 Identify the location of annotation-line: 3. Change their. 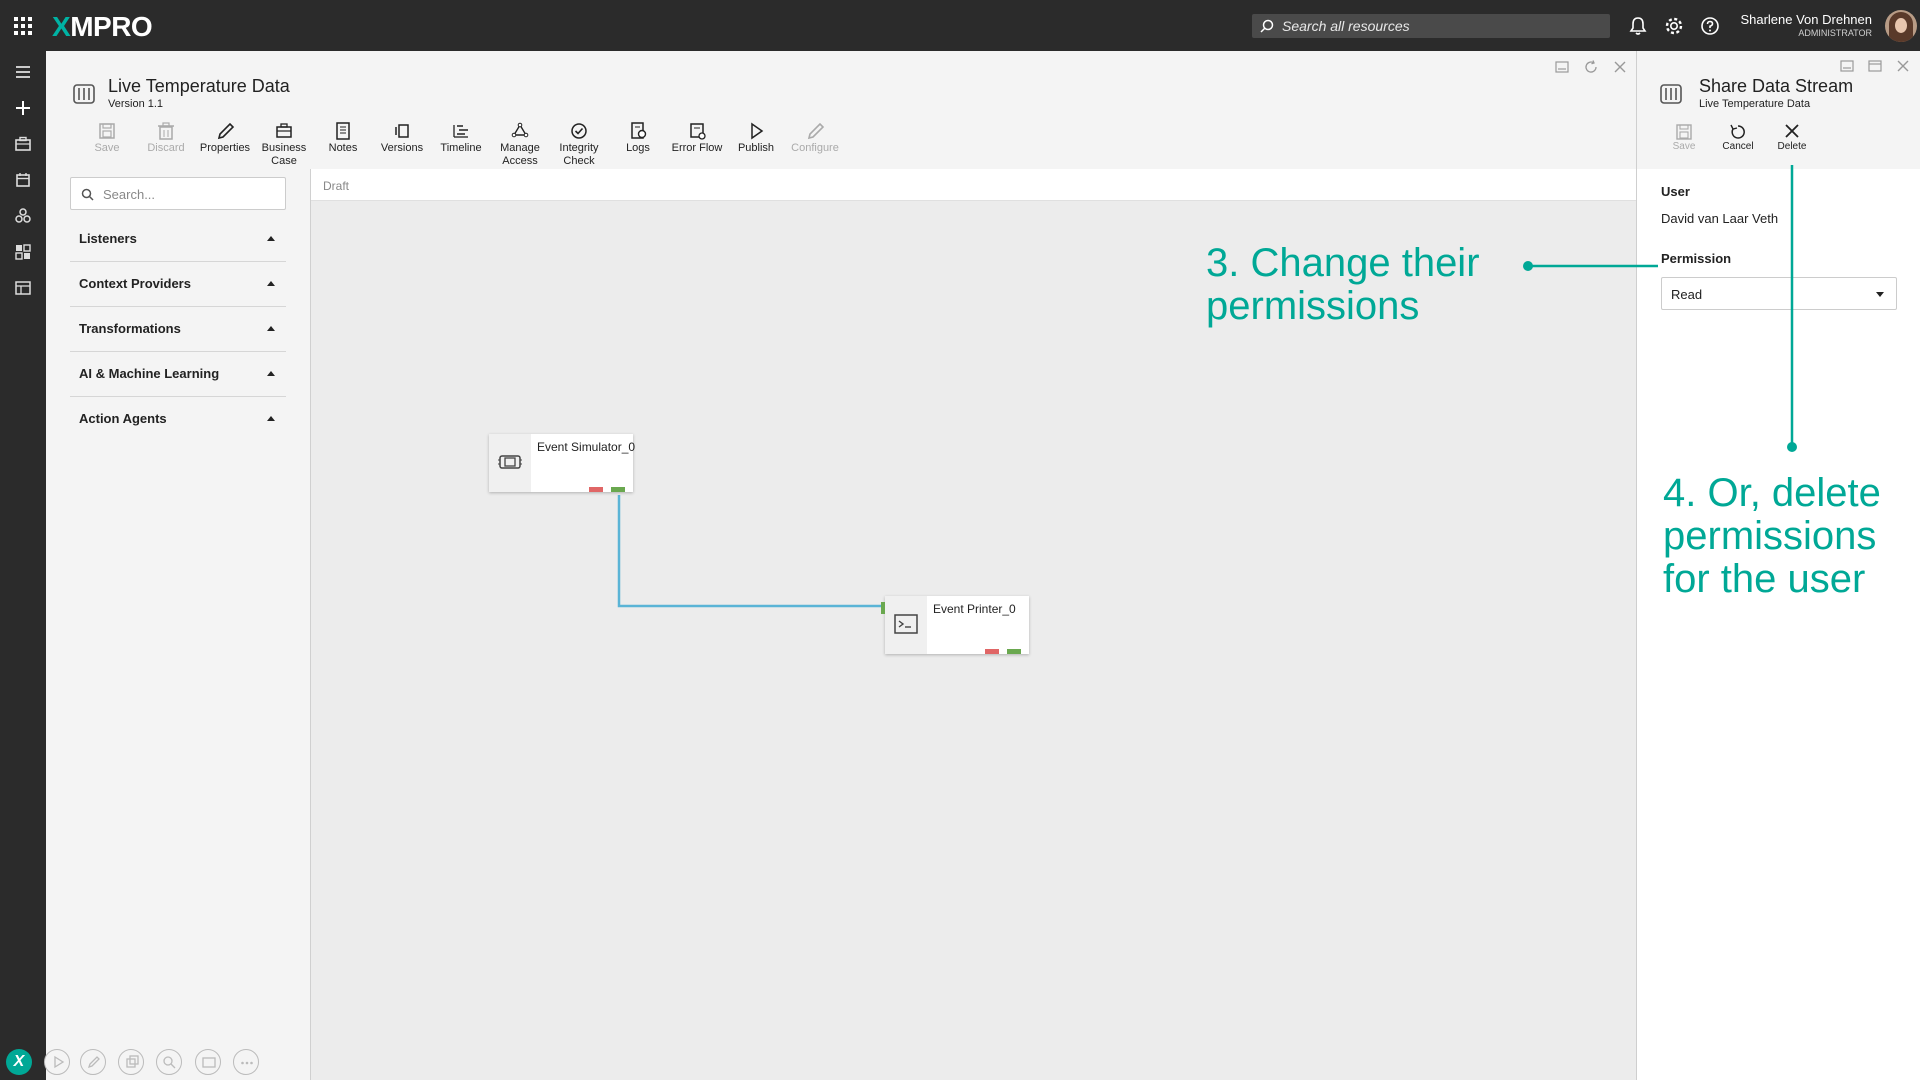
(1343, 263).